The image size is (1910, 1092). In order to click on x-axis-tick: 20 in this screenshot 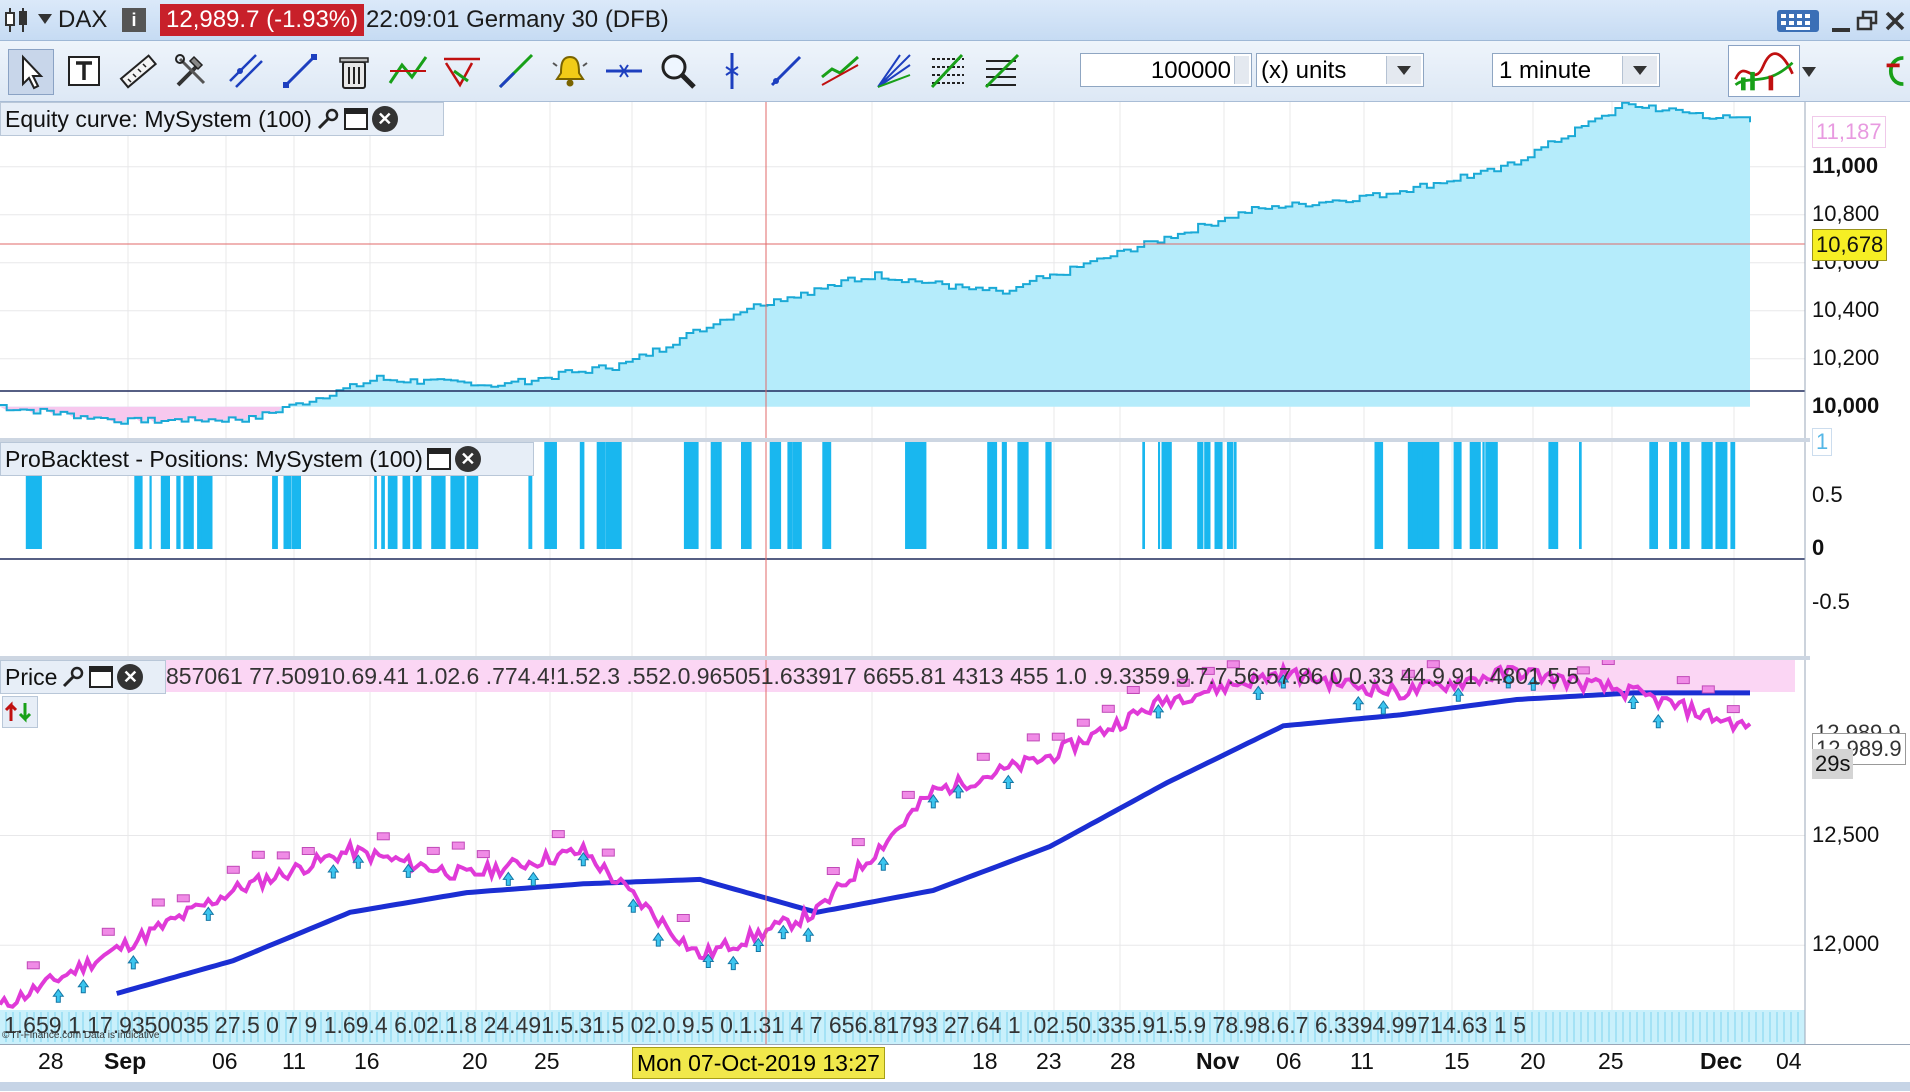, I will do `click(475, 1061)`.